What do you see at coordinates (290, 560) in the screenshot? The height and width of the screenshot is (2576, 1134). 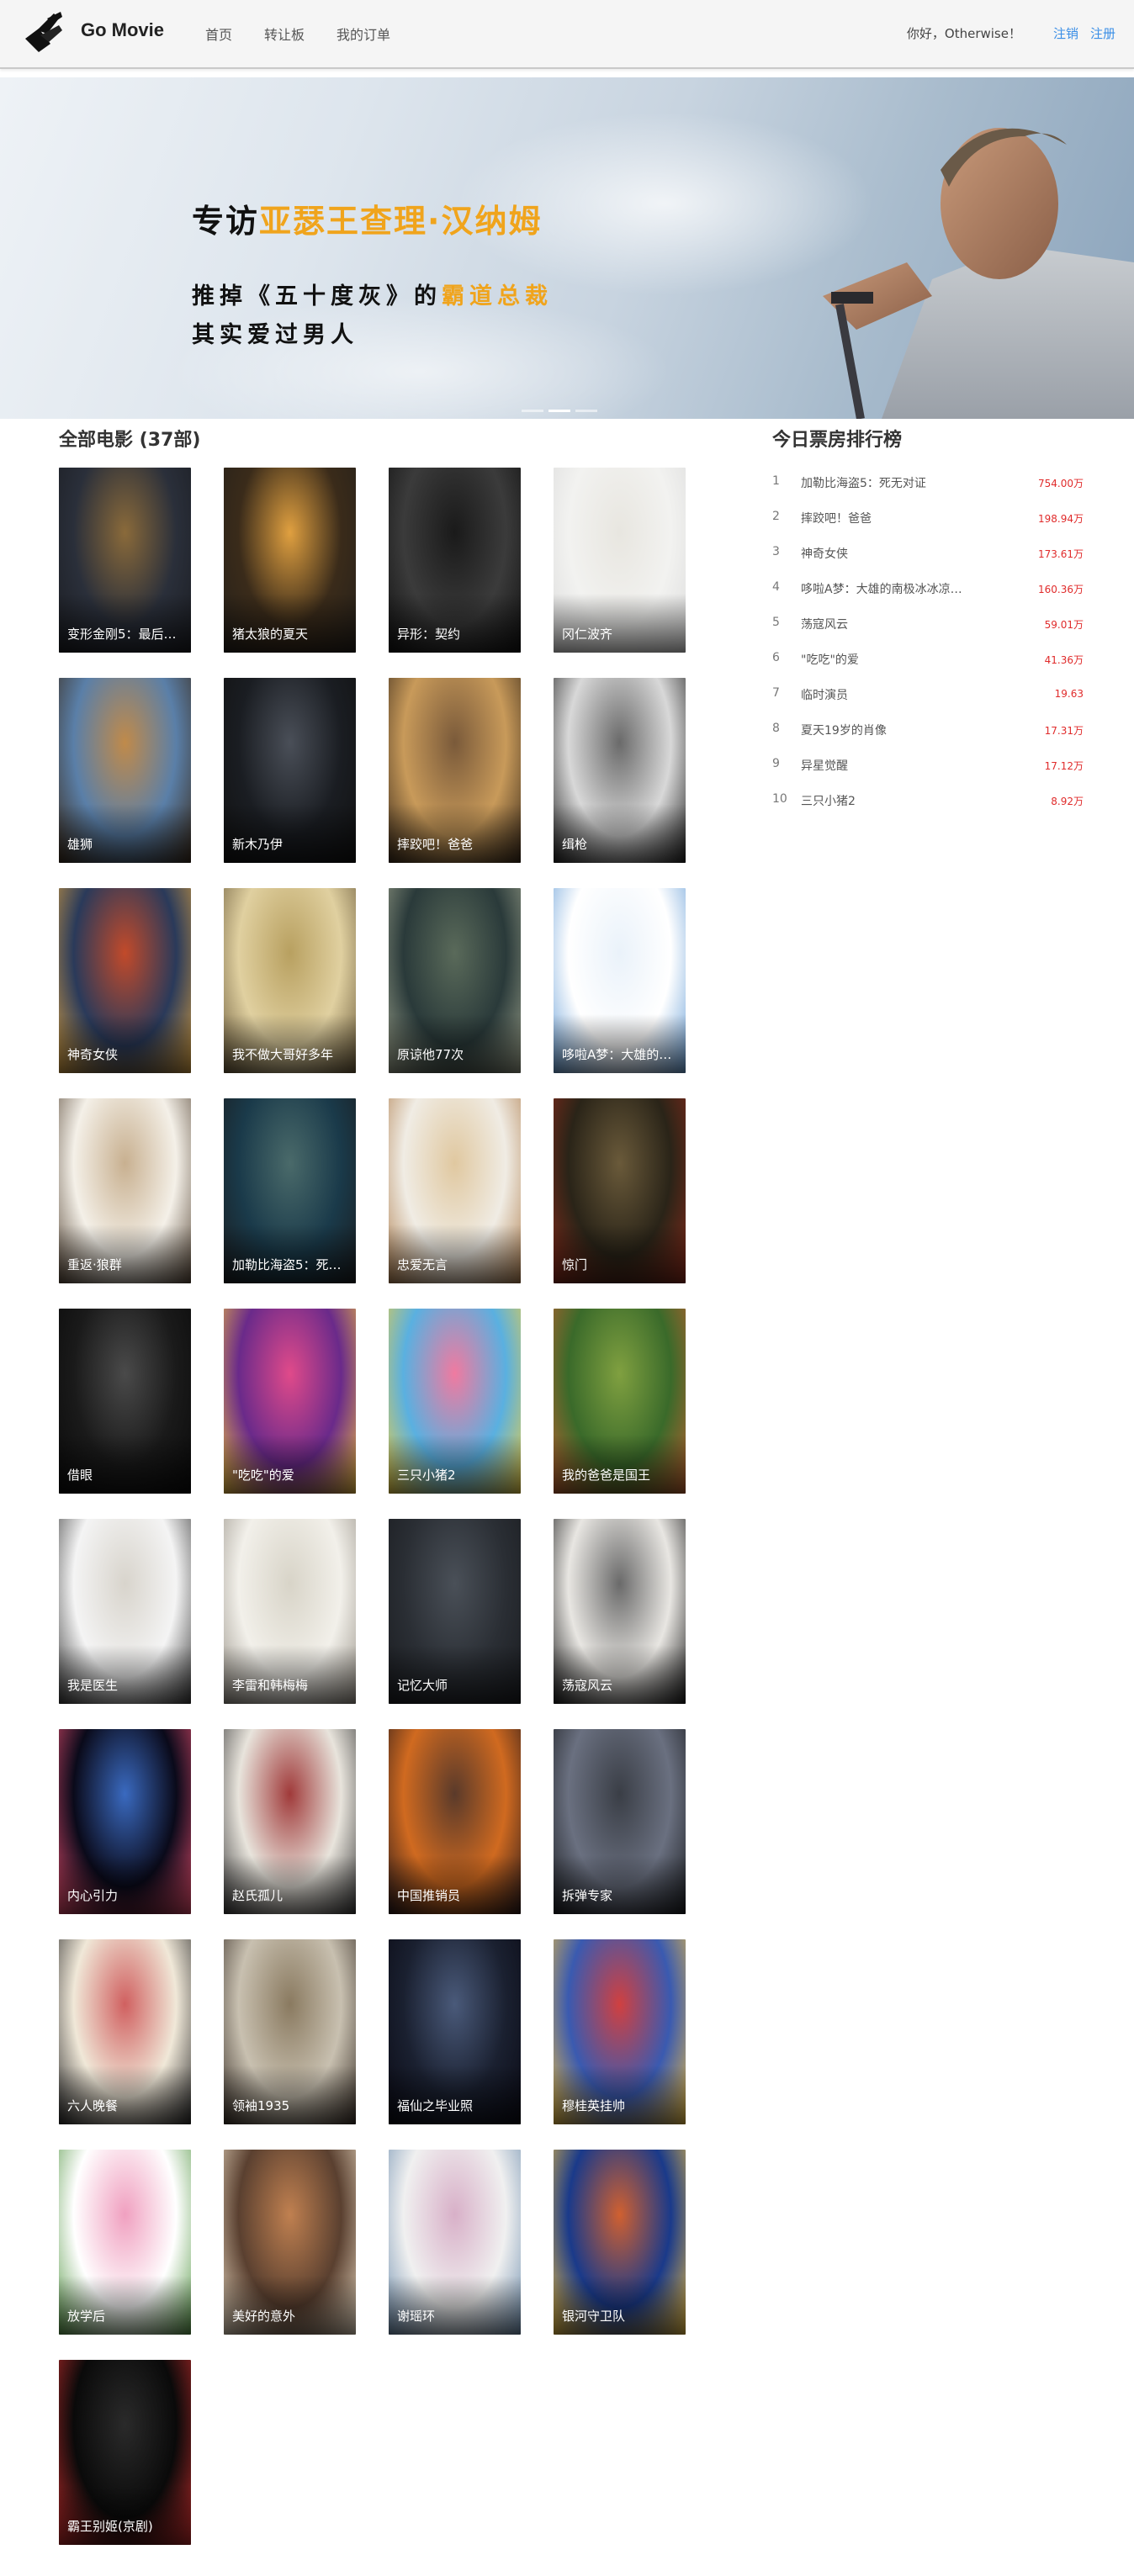 I see `movie-card: 猪太狼的夏天` at bounding box center [290, 560].